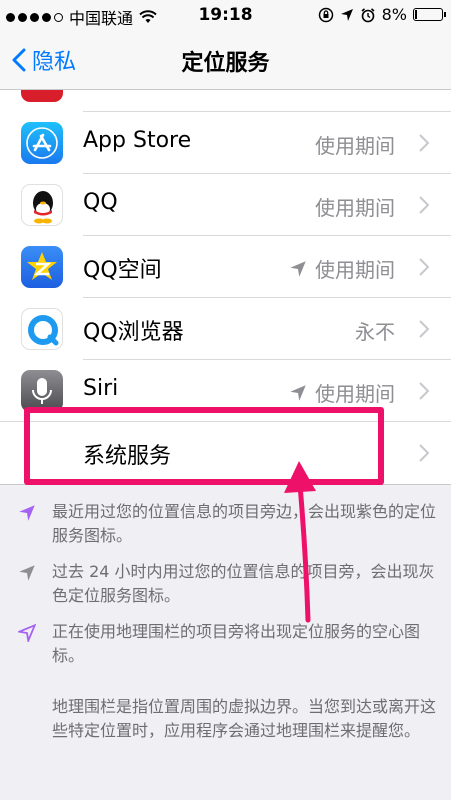  What do you see at coordinates (394, 14) in the screenshot?
I see `battery-percent: 8%` at bounding box center [394, 14].